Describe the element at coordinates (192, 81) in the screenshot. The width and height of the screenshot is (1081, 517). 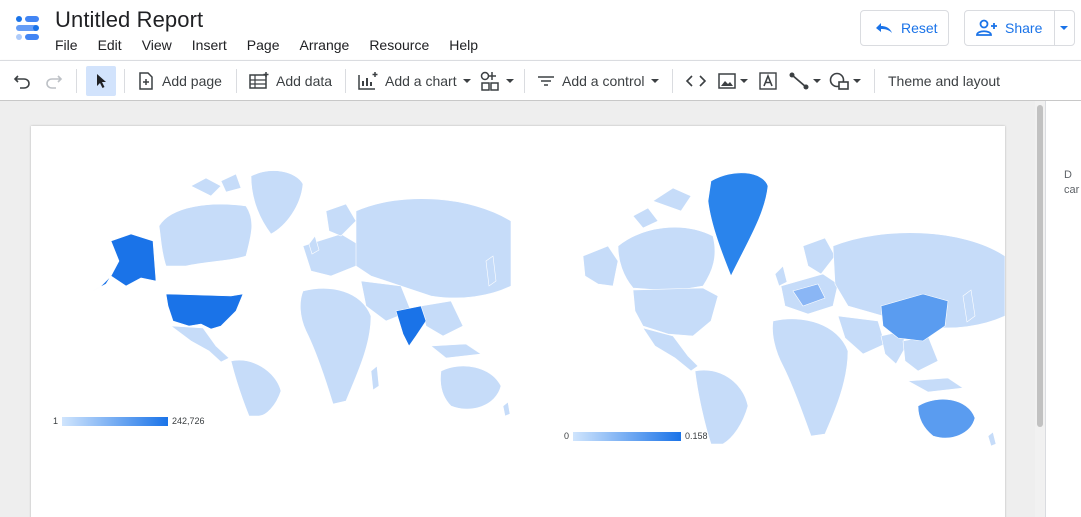
I see `add-page-label: Add page` at that location.